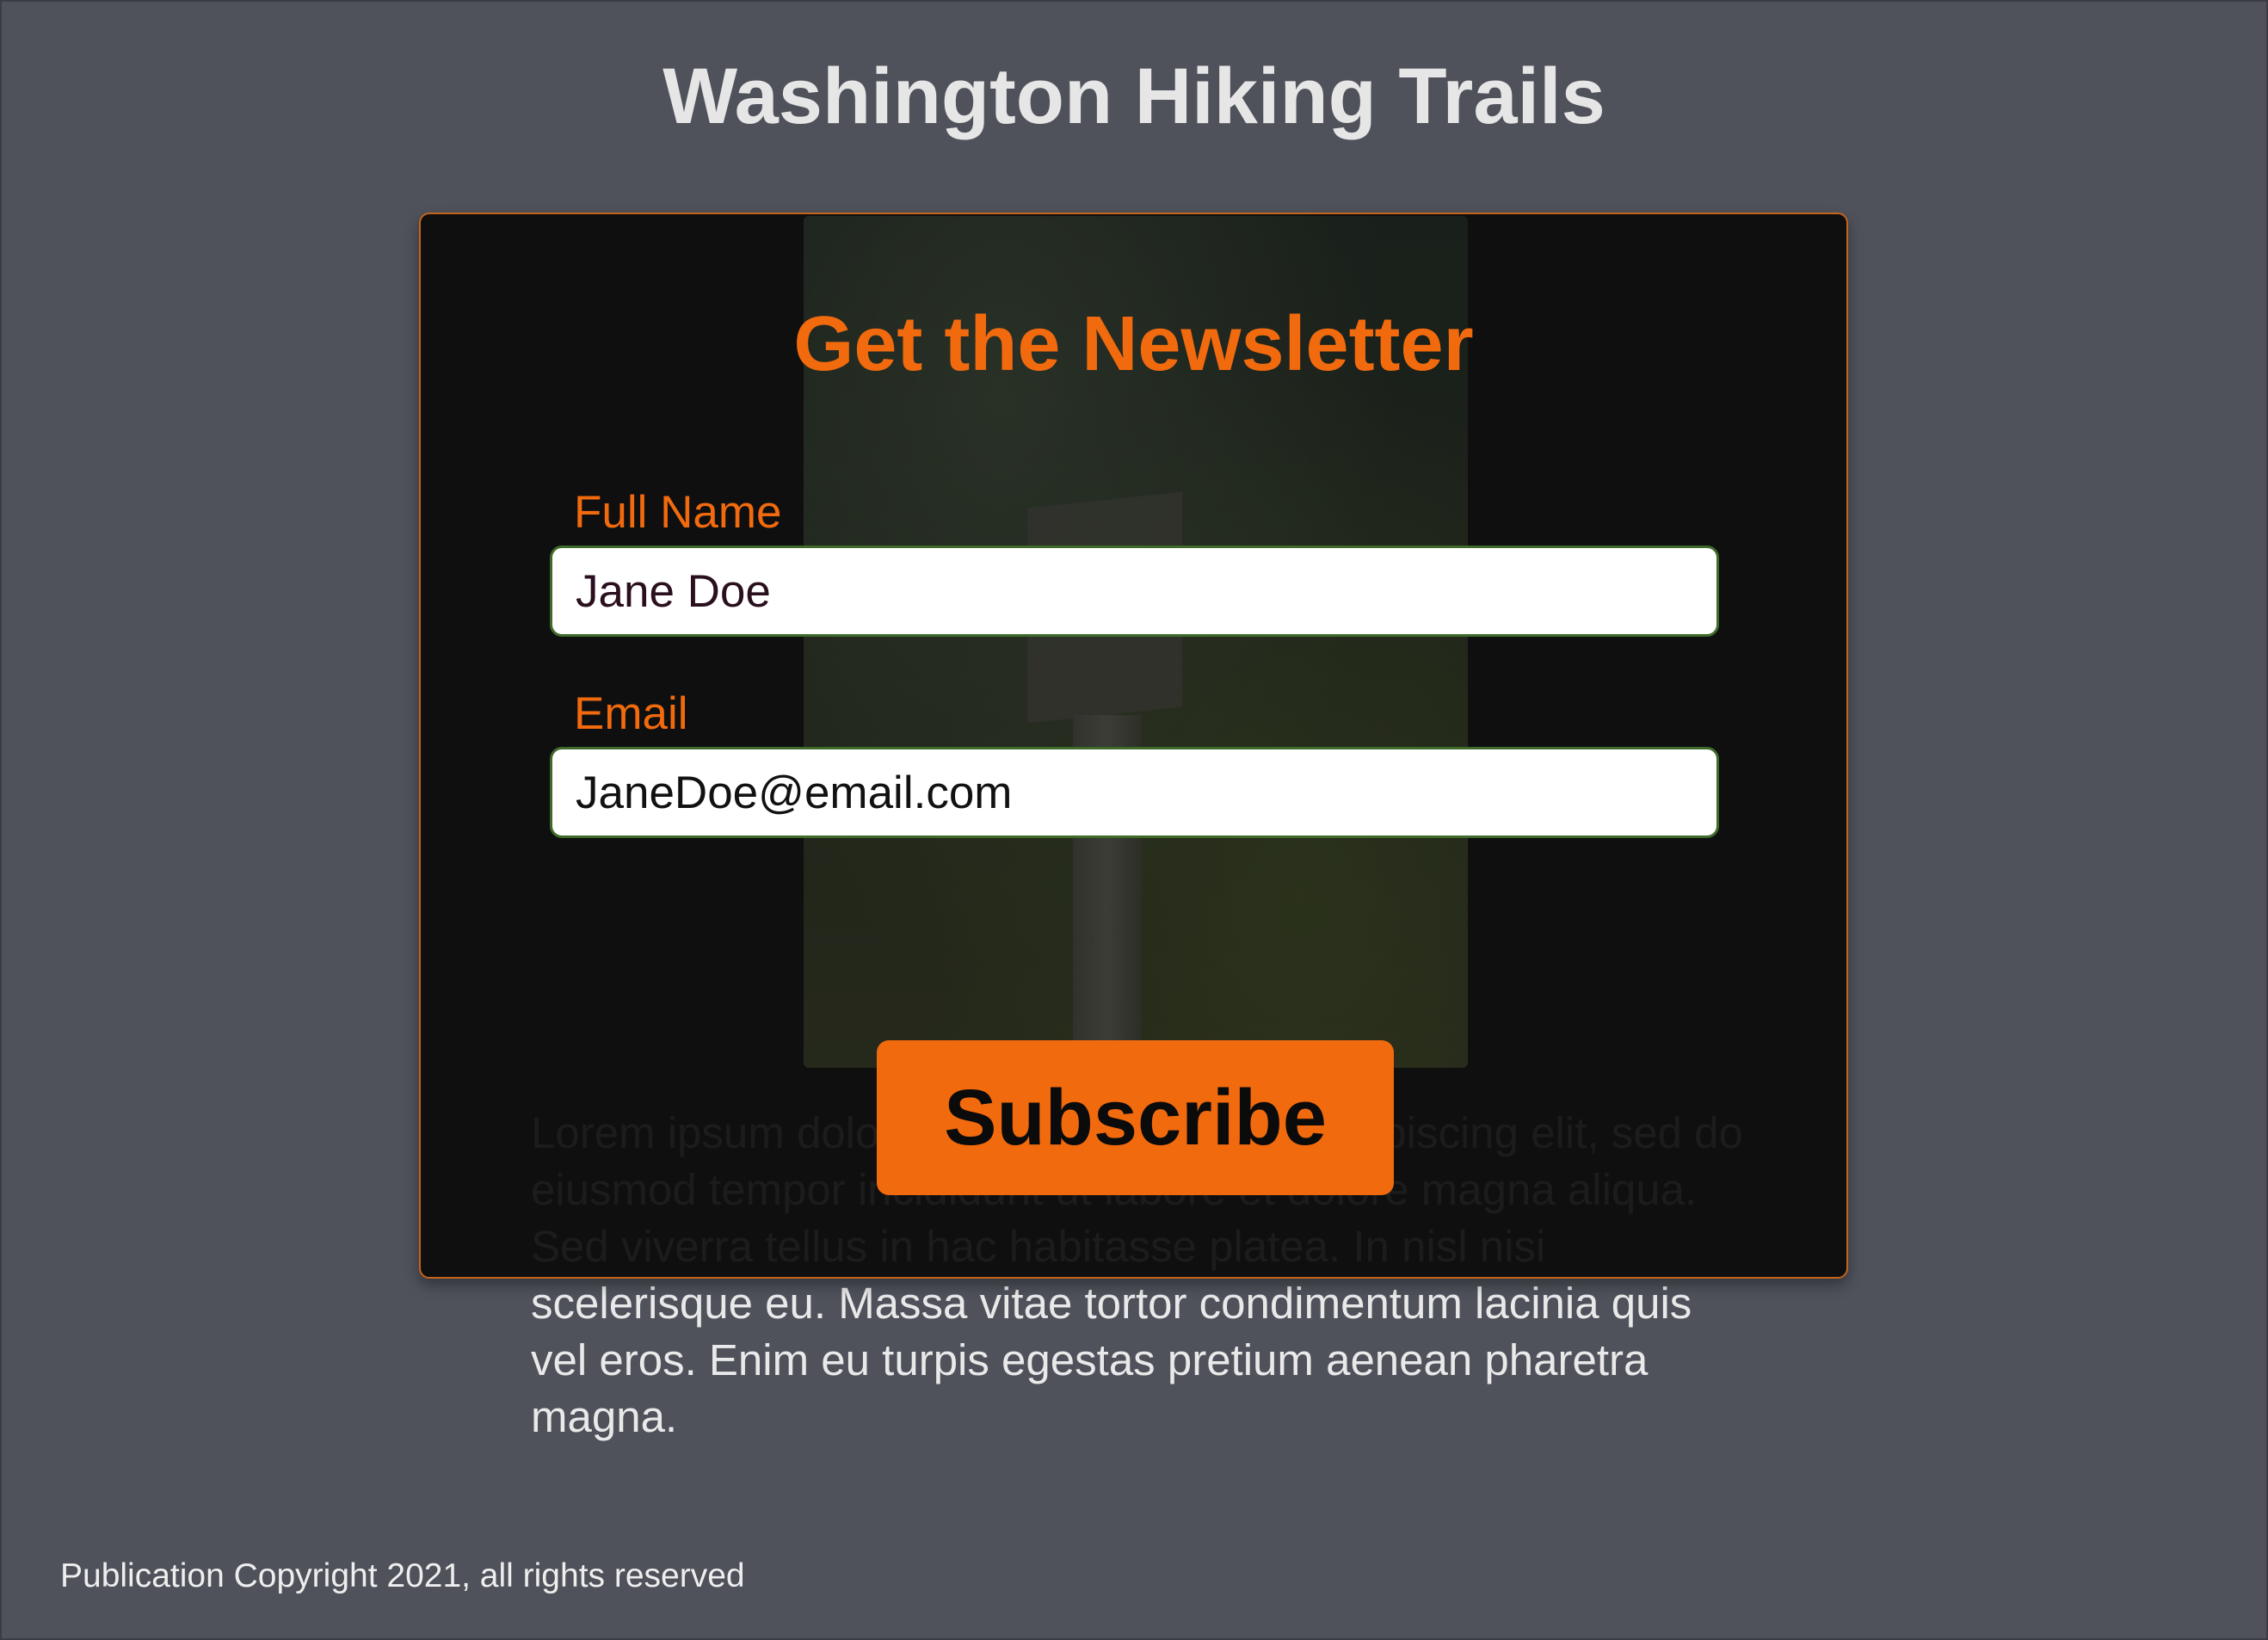 The width and height of the screenshot is (2268, 1640). Describe the element at coordinates (1134, 792) in the screenshot. I see `email-field` at that location.